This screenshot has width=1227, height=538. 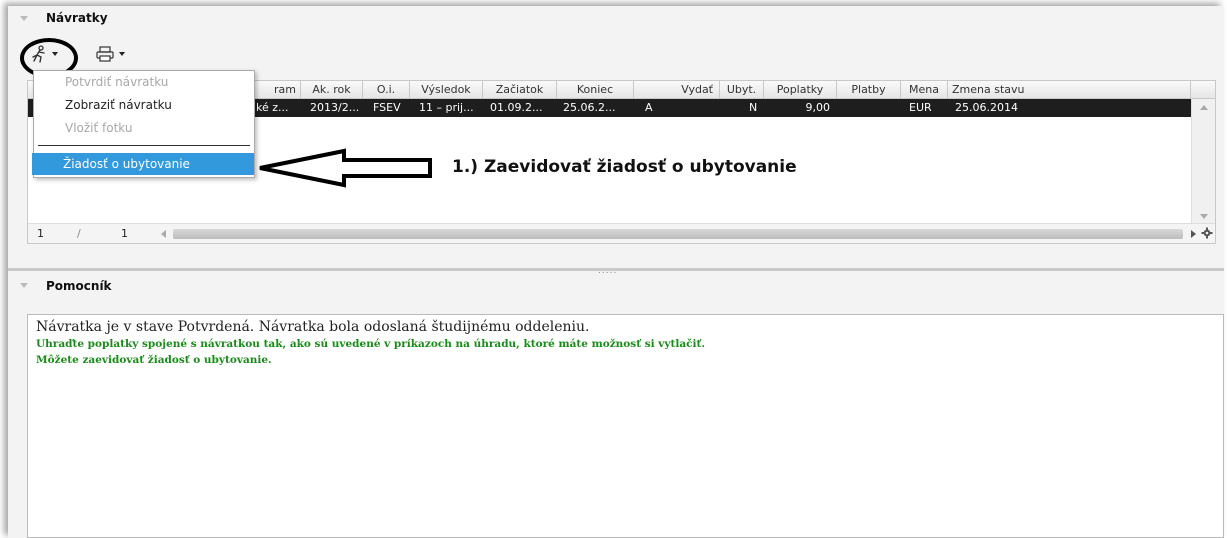 What do you see at coordinates (1193, 234) in the screenshot?
I see `scroll-right-icon` at bounding box center [1193, 234].